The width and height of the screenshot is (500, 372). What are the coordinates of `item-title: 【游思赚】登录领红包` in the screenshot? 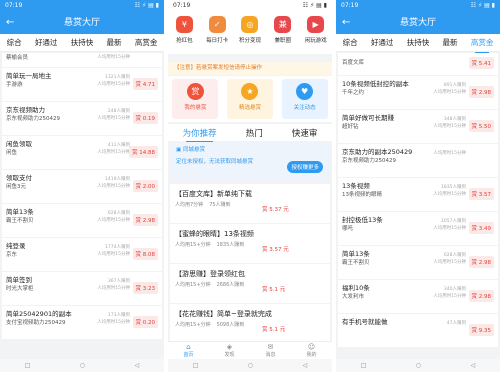 It's located at (210, 274).